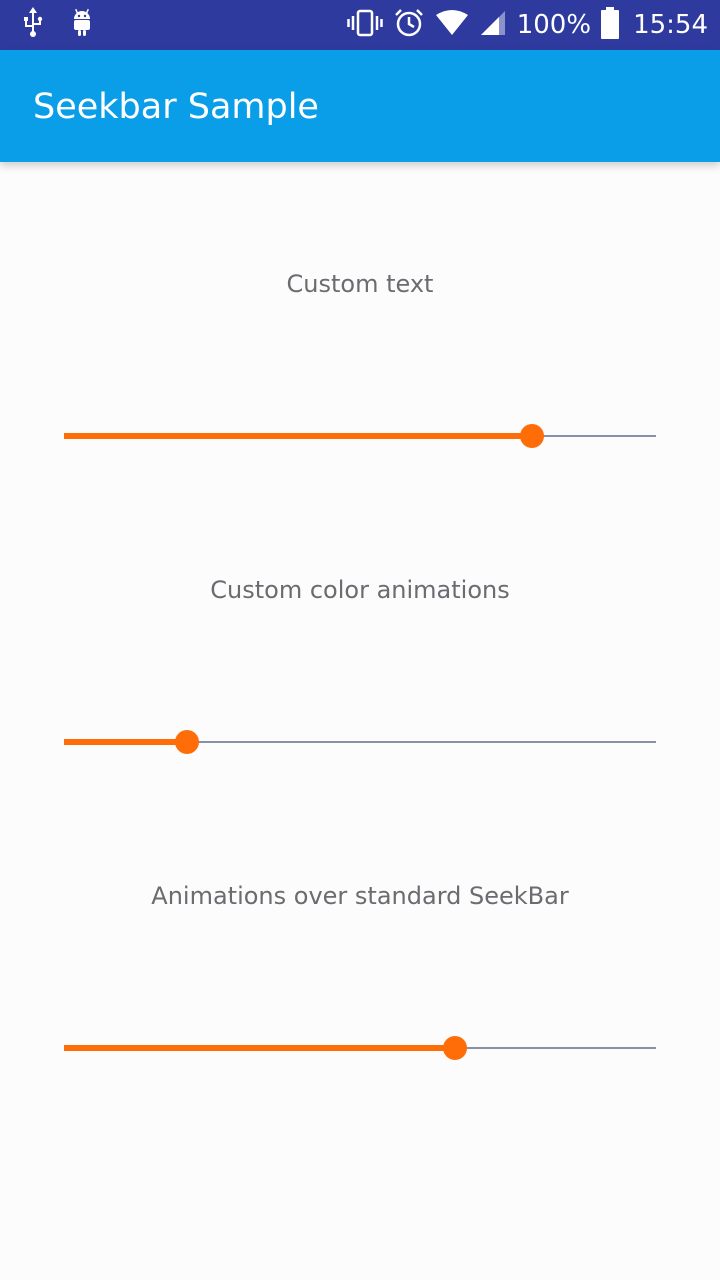 The width and height of the screenshot is (720, 1280). I want to click on seekbar-standard-animations, so click(360, 1048).